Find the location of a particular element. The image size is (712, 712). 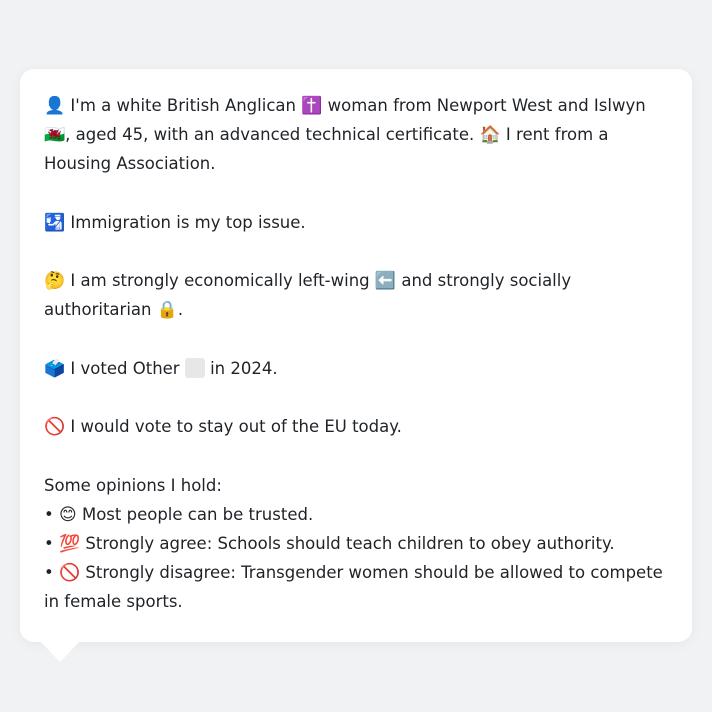

speech-bubble-tail is located at coordinates (60, 651).